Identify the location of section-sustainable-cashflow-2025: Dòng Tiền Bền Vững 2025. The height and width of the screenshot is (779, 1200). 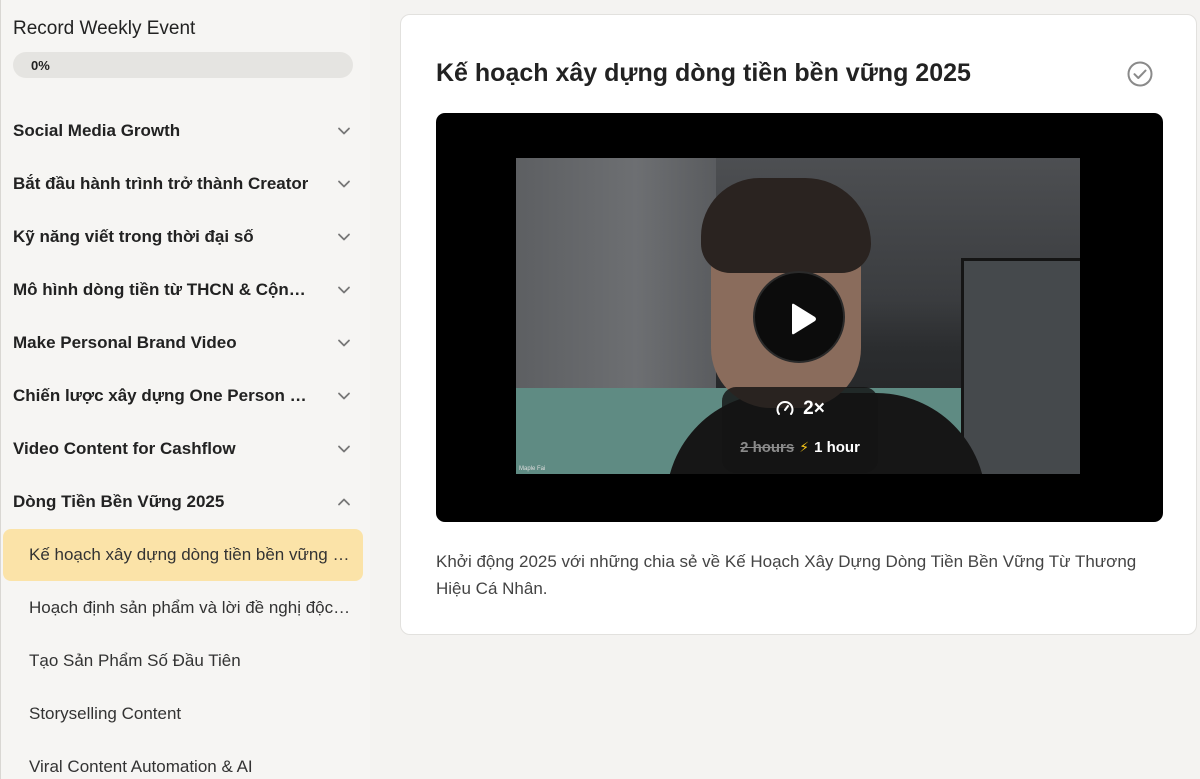
(183, 502).